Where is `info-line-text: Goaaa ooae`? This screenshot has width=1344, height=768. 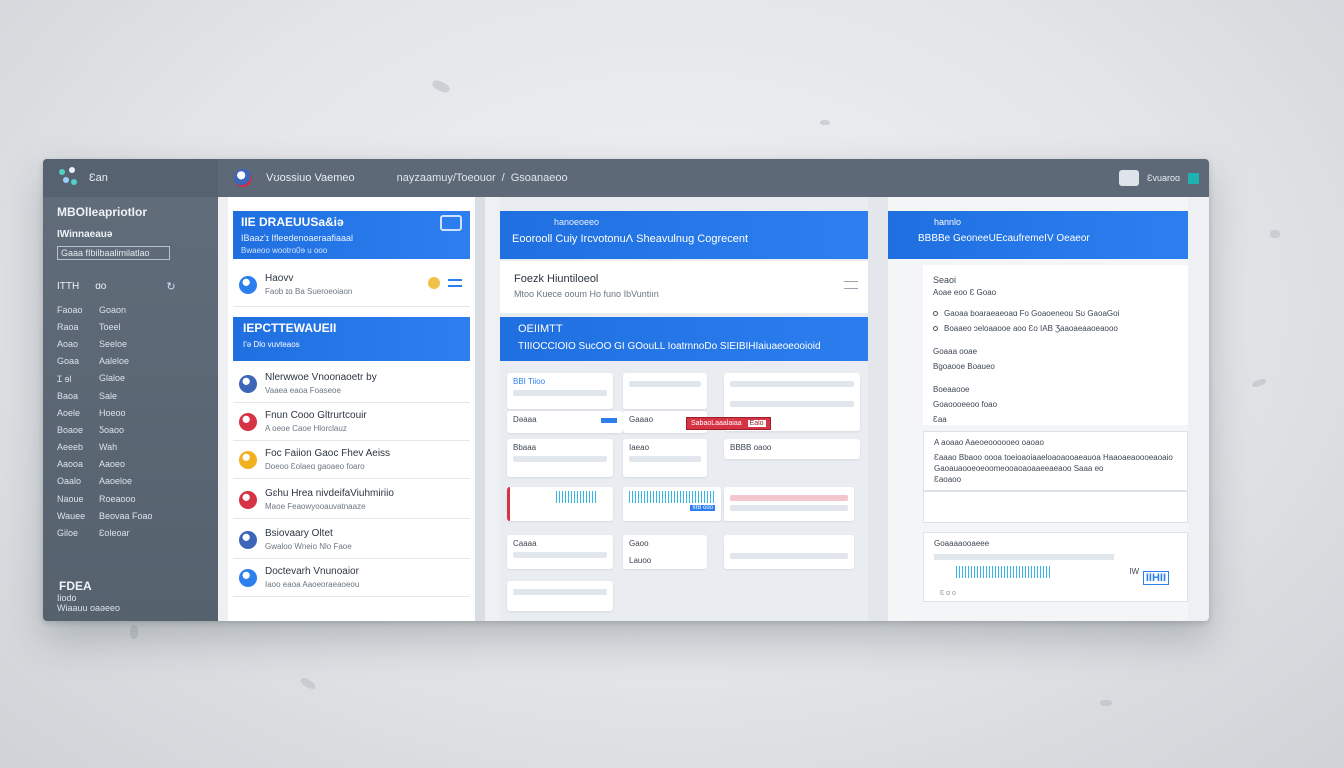 info-line-text: Goaaa ooae is located at coordinates (955, 351).